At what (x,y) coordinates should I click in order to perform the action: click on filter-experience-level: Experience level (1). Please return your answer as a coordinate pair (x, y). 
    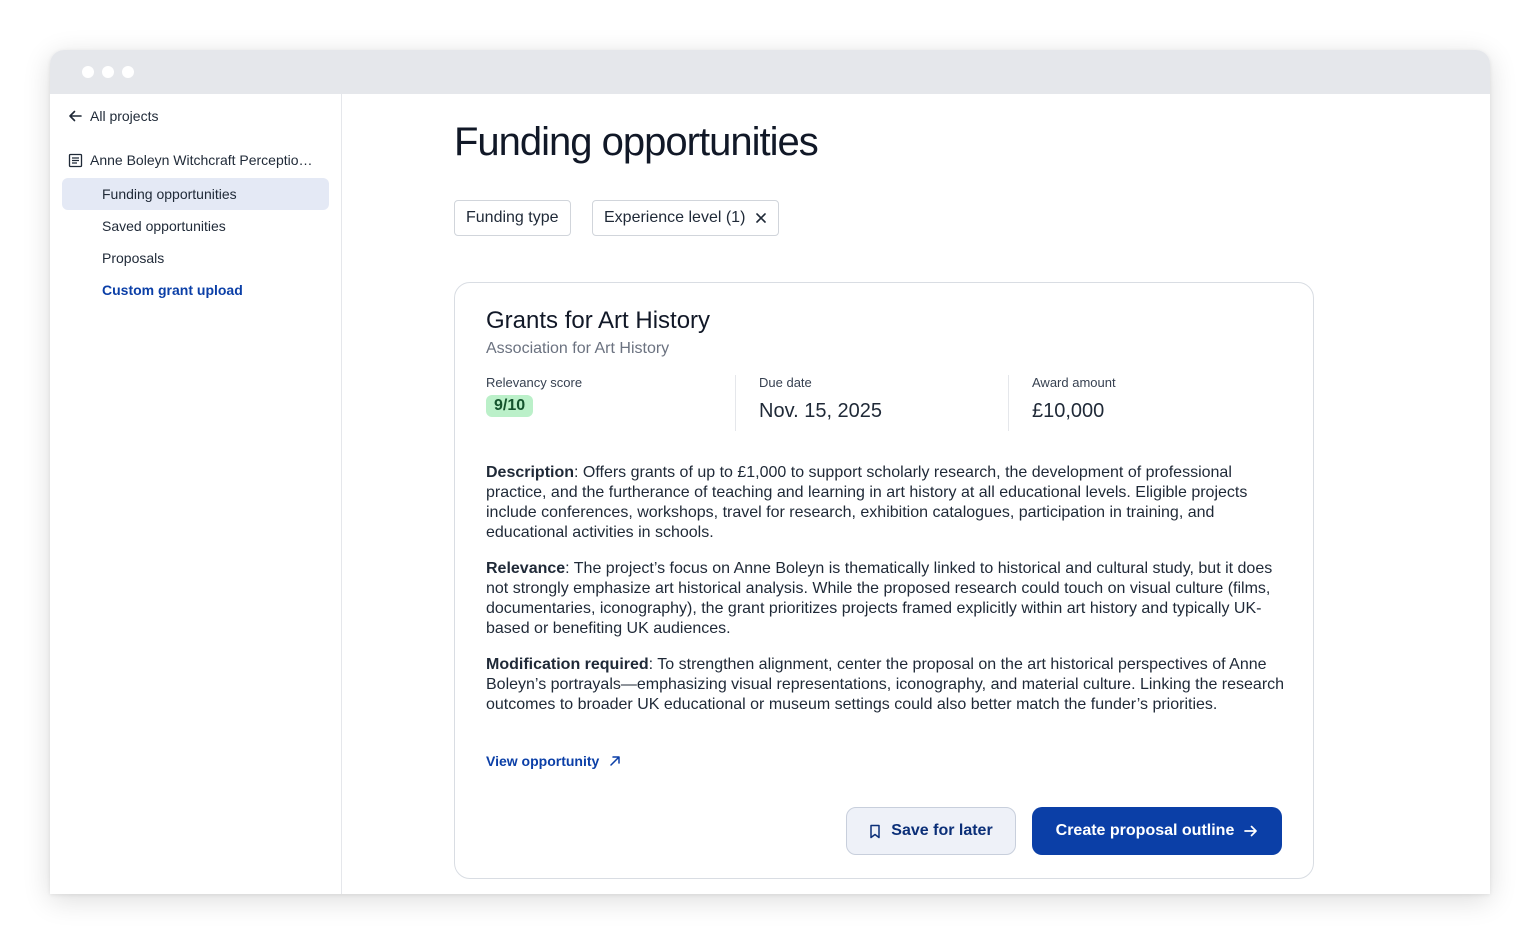
    Looking at the image, I should click on (686, 218).